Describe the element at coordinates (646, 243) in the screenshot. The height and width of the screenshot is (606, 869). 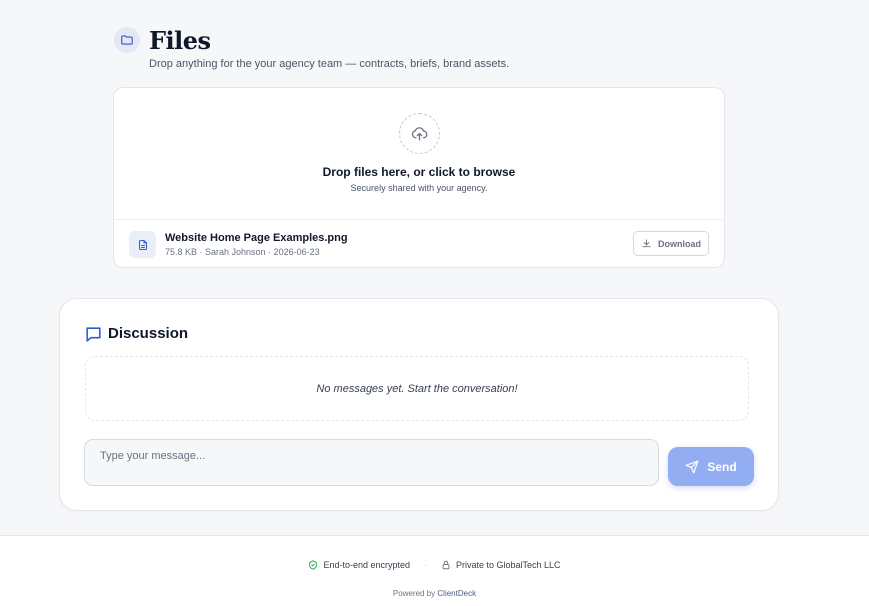
I see `download-icon` at that location.